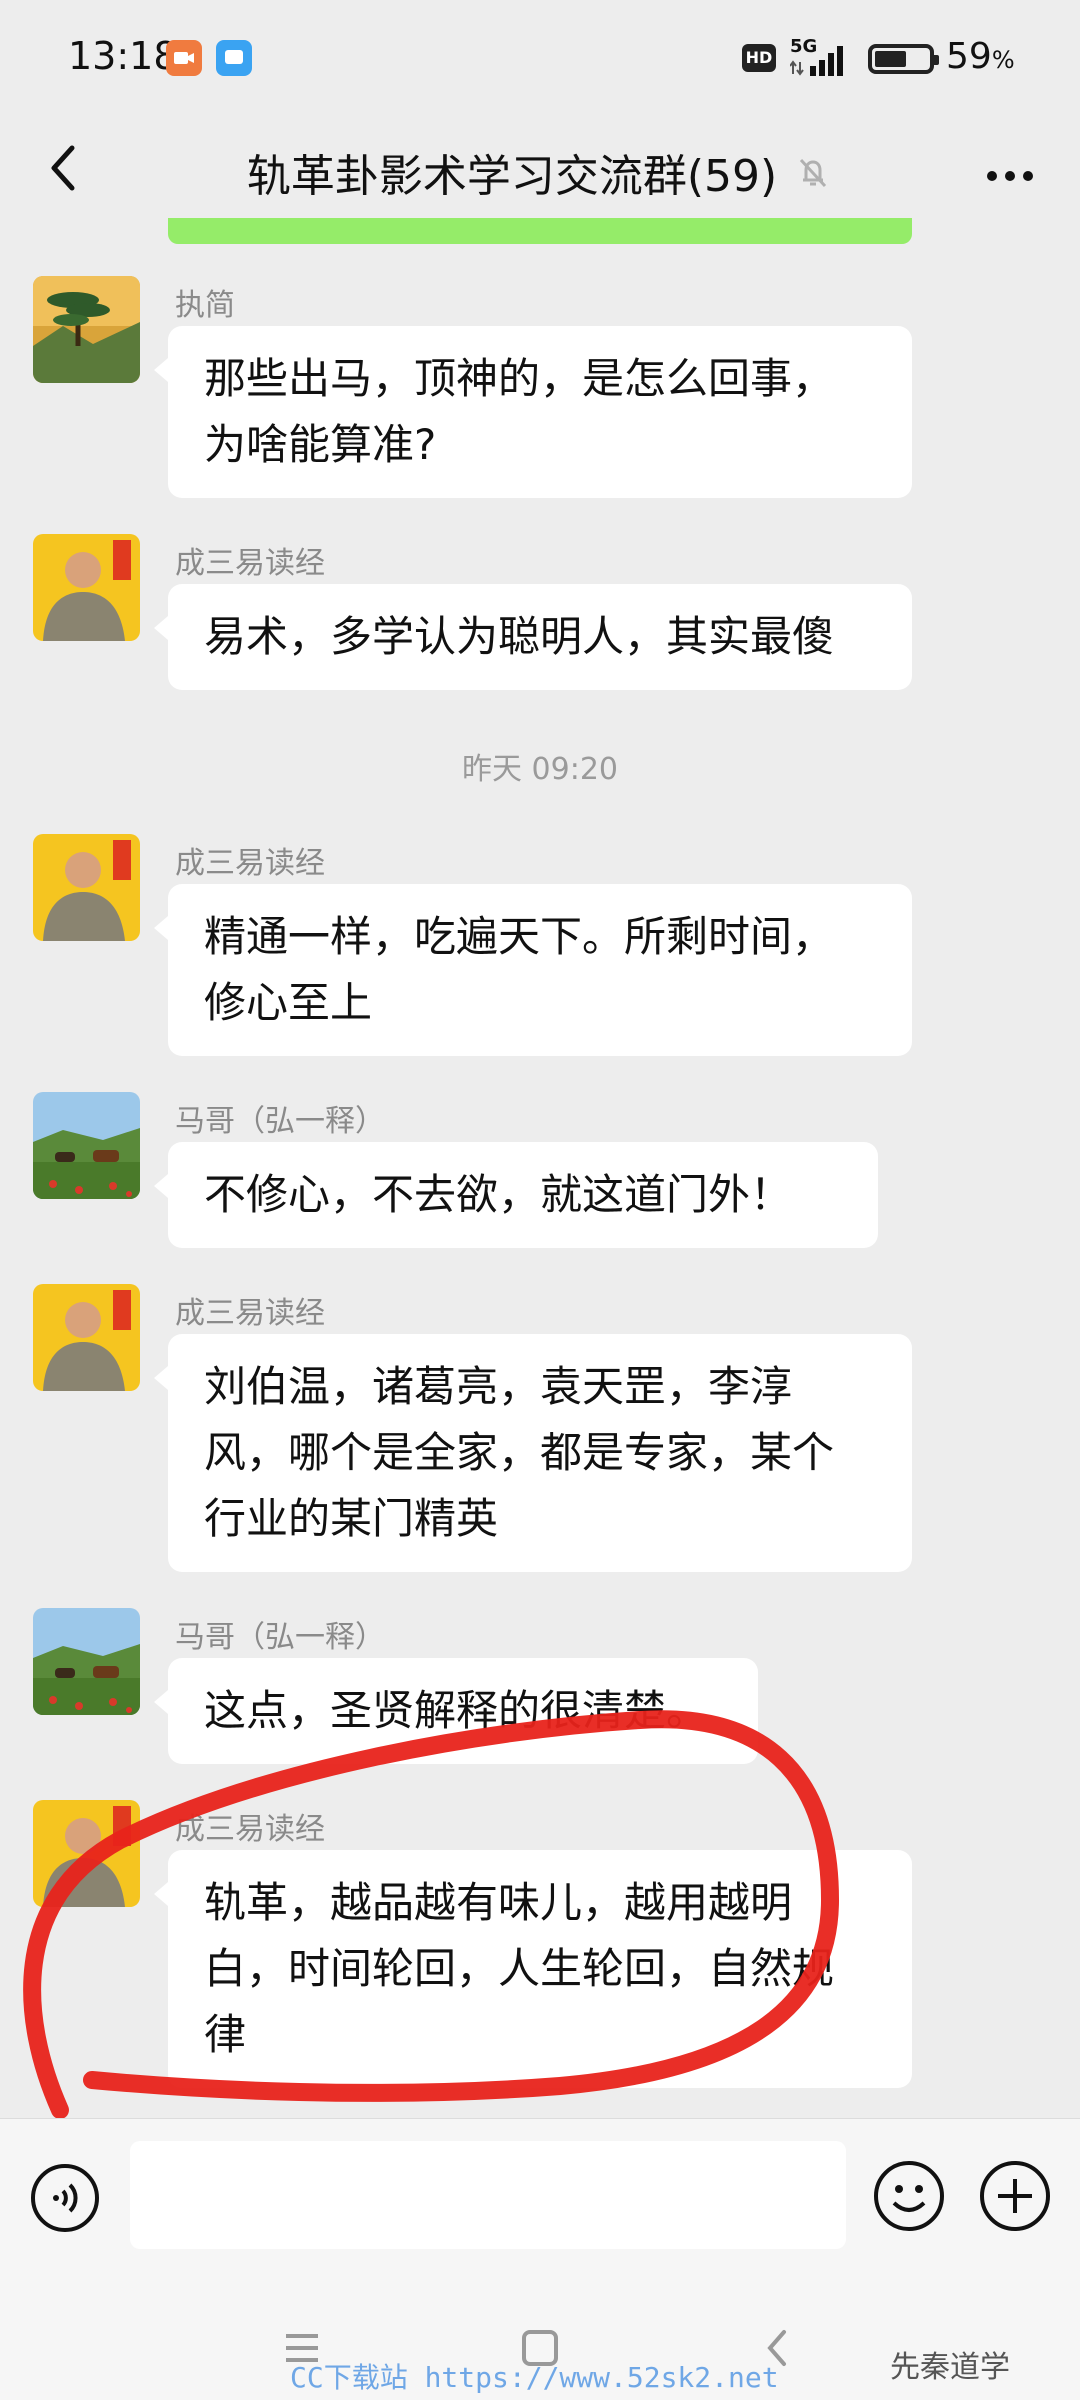  Describe the element at coordinates (519, 936) in the screenshot. I see `message-text-line: 精通一样，吃遍天下。所剩时间，` at that location.